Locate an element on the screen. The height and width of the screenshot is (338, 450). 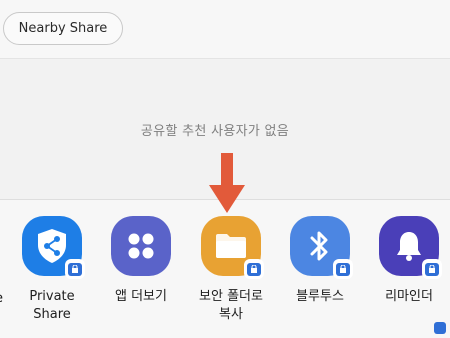
bluetooth-app-icon is located at coordinates (321, 247).